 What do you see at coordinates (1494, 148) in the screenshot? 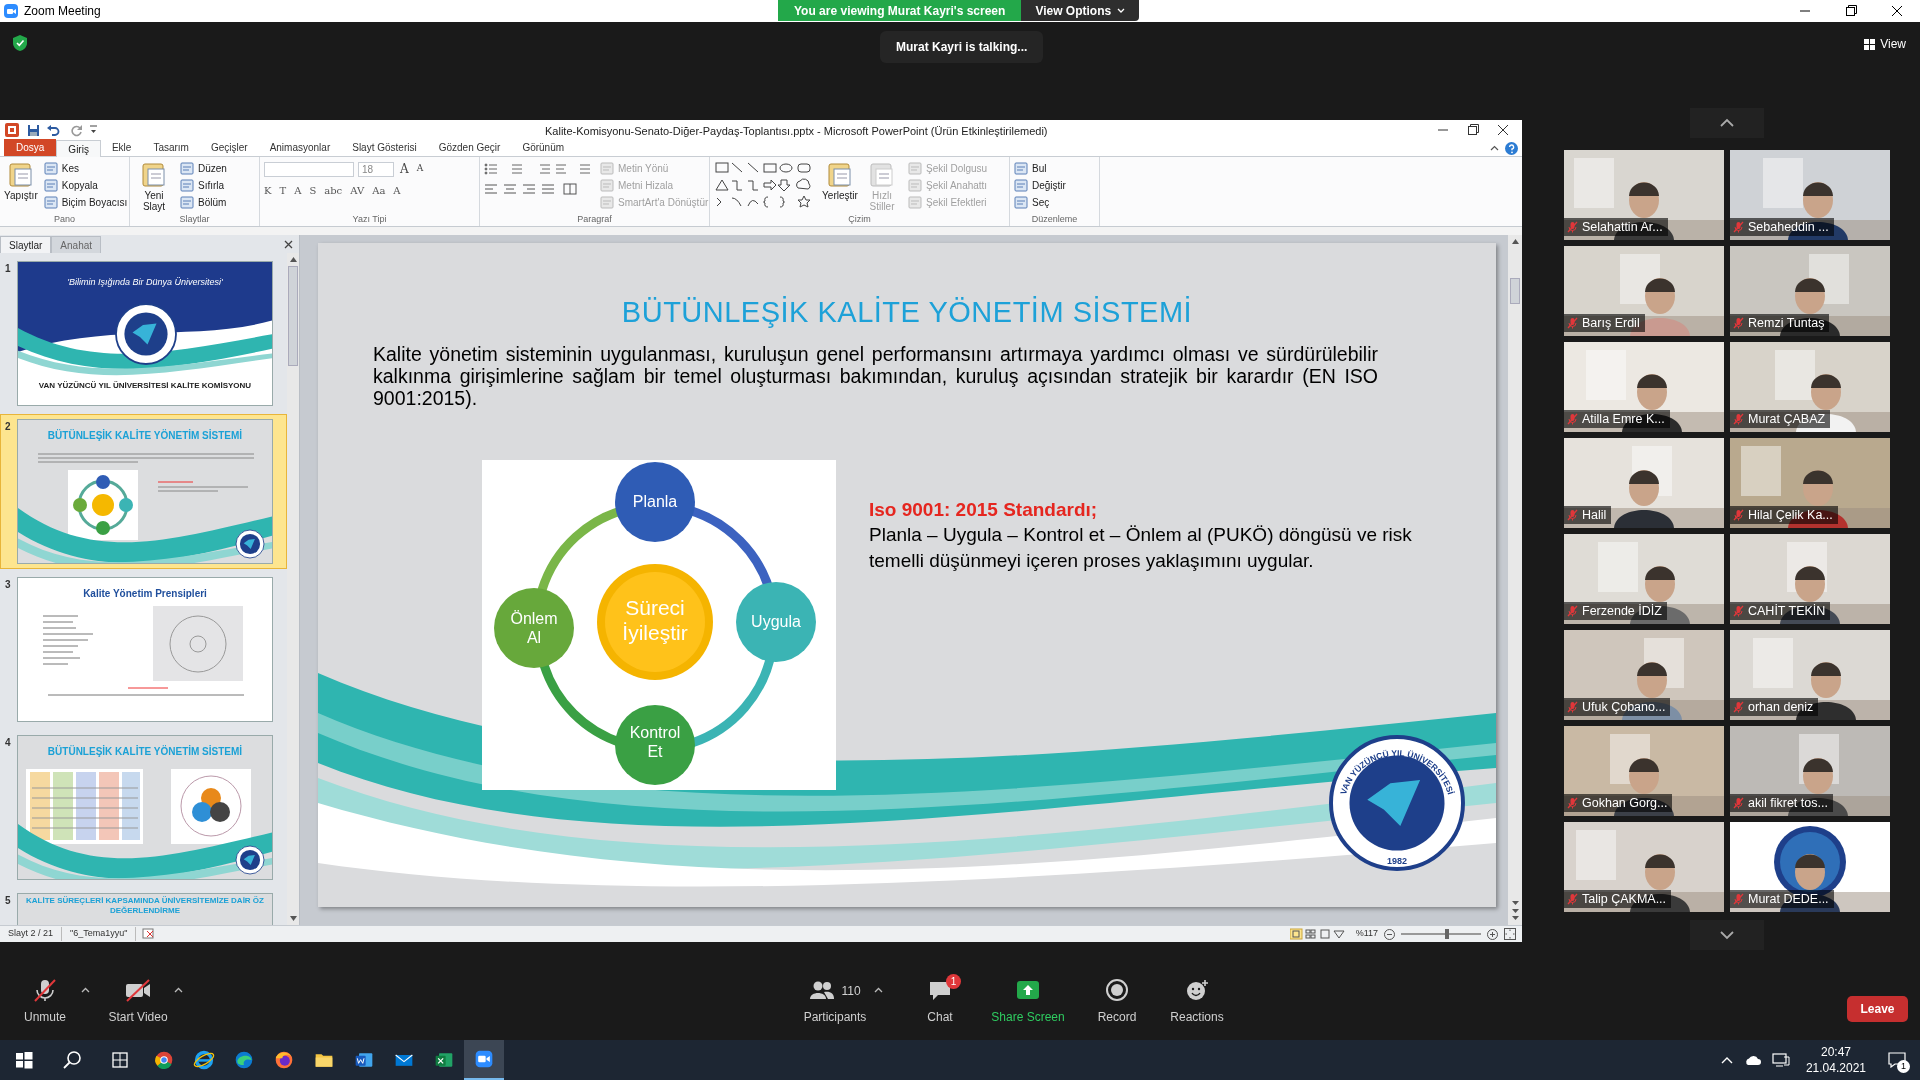
I see `collapse-ribbon-icon` at bounding box center [1494, 148].